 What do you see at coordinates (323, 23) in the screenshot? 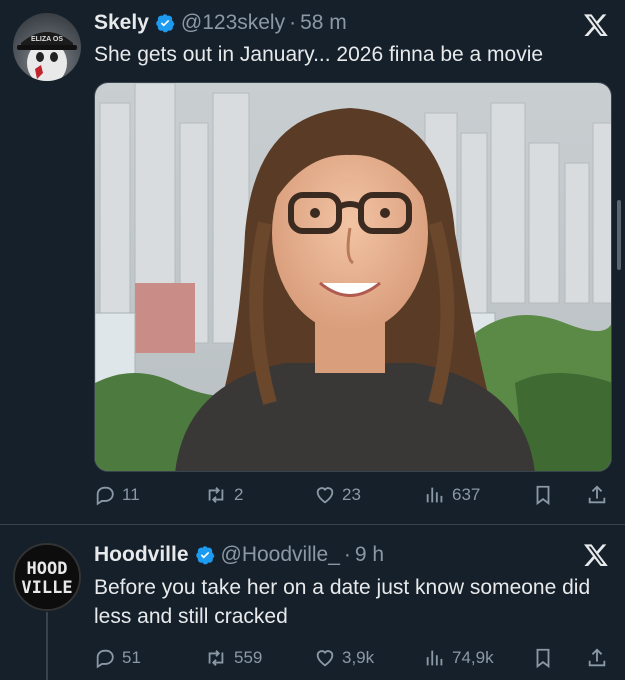
I see `tweet-time: 58 m` at bounding box center [323, 23].